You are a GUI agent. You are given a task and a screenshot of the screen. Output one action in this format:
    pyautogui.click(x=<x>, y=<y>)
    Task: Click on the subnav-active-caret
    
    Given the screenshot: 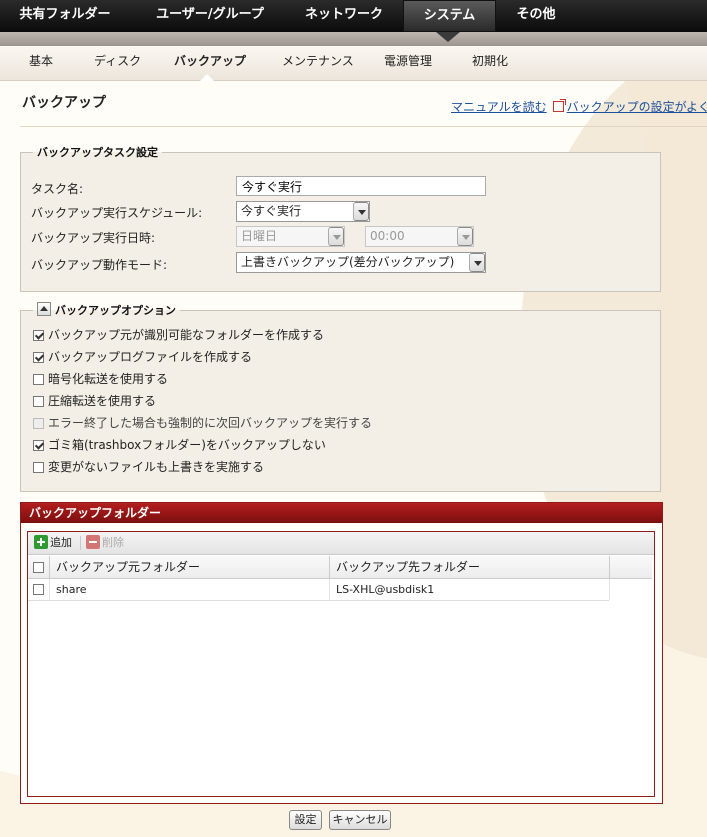 What is the action you would take?
    pyautogui.click(x=207, y=77)
    